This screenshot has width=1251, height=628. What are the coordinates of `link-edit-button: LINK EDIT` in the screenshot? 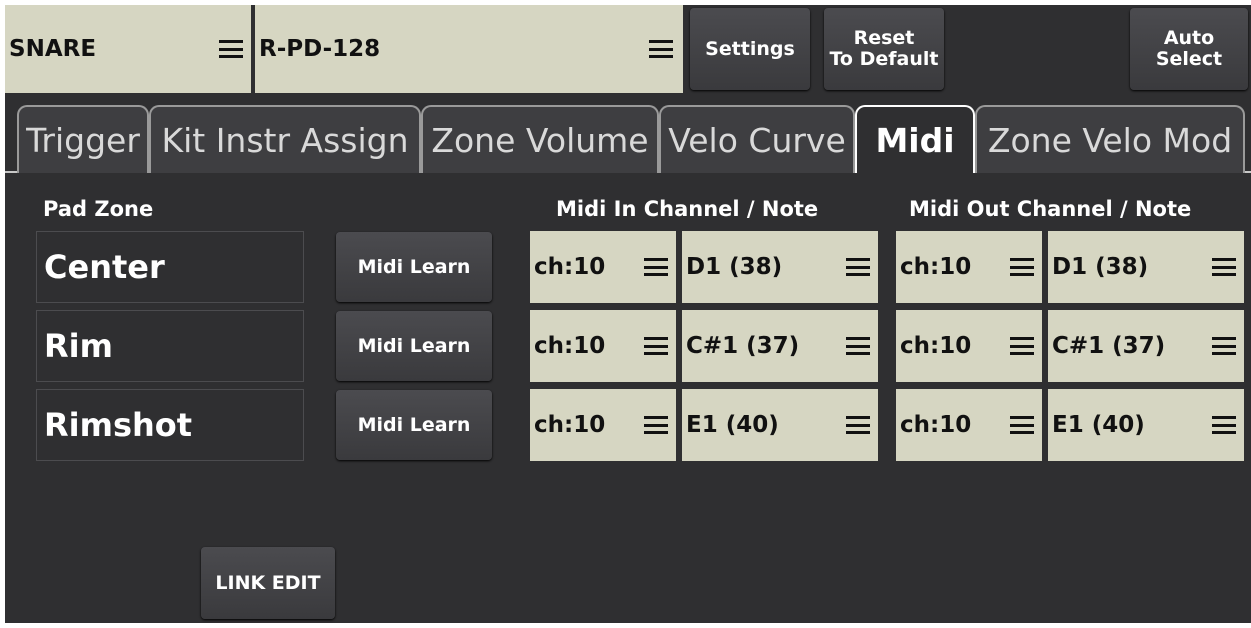 It's located at (268, 583).